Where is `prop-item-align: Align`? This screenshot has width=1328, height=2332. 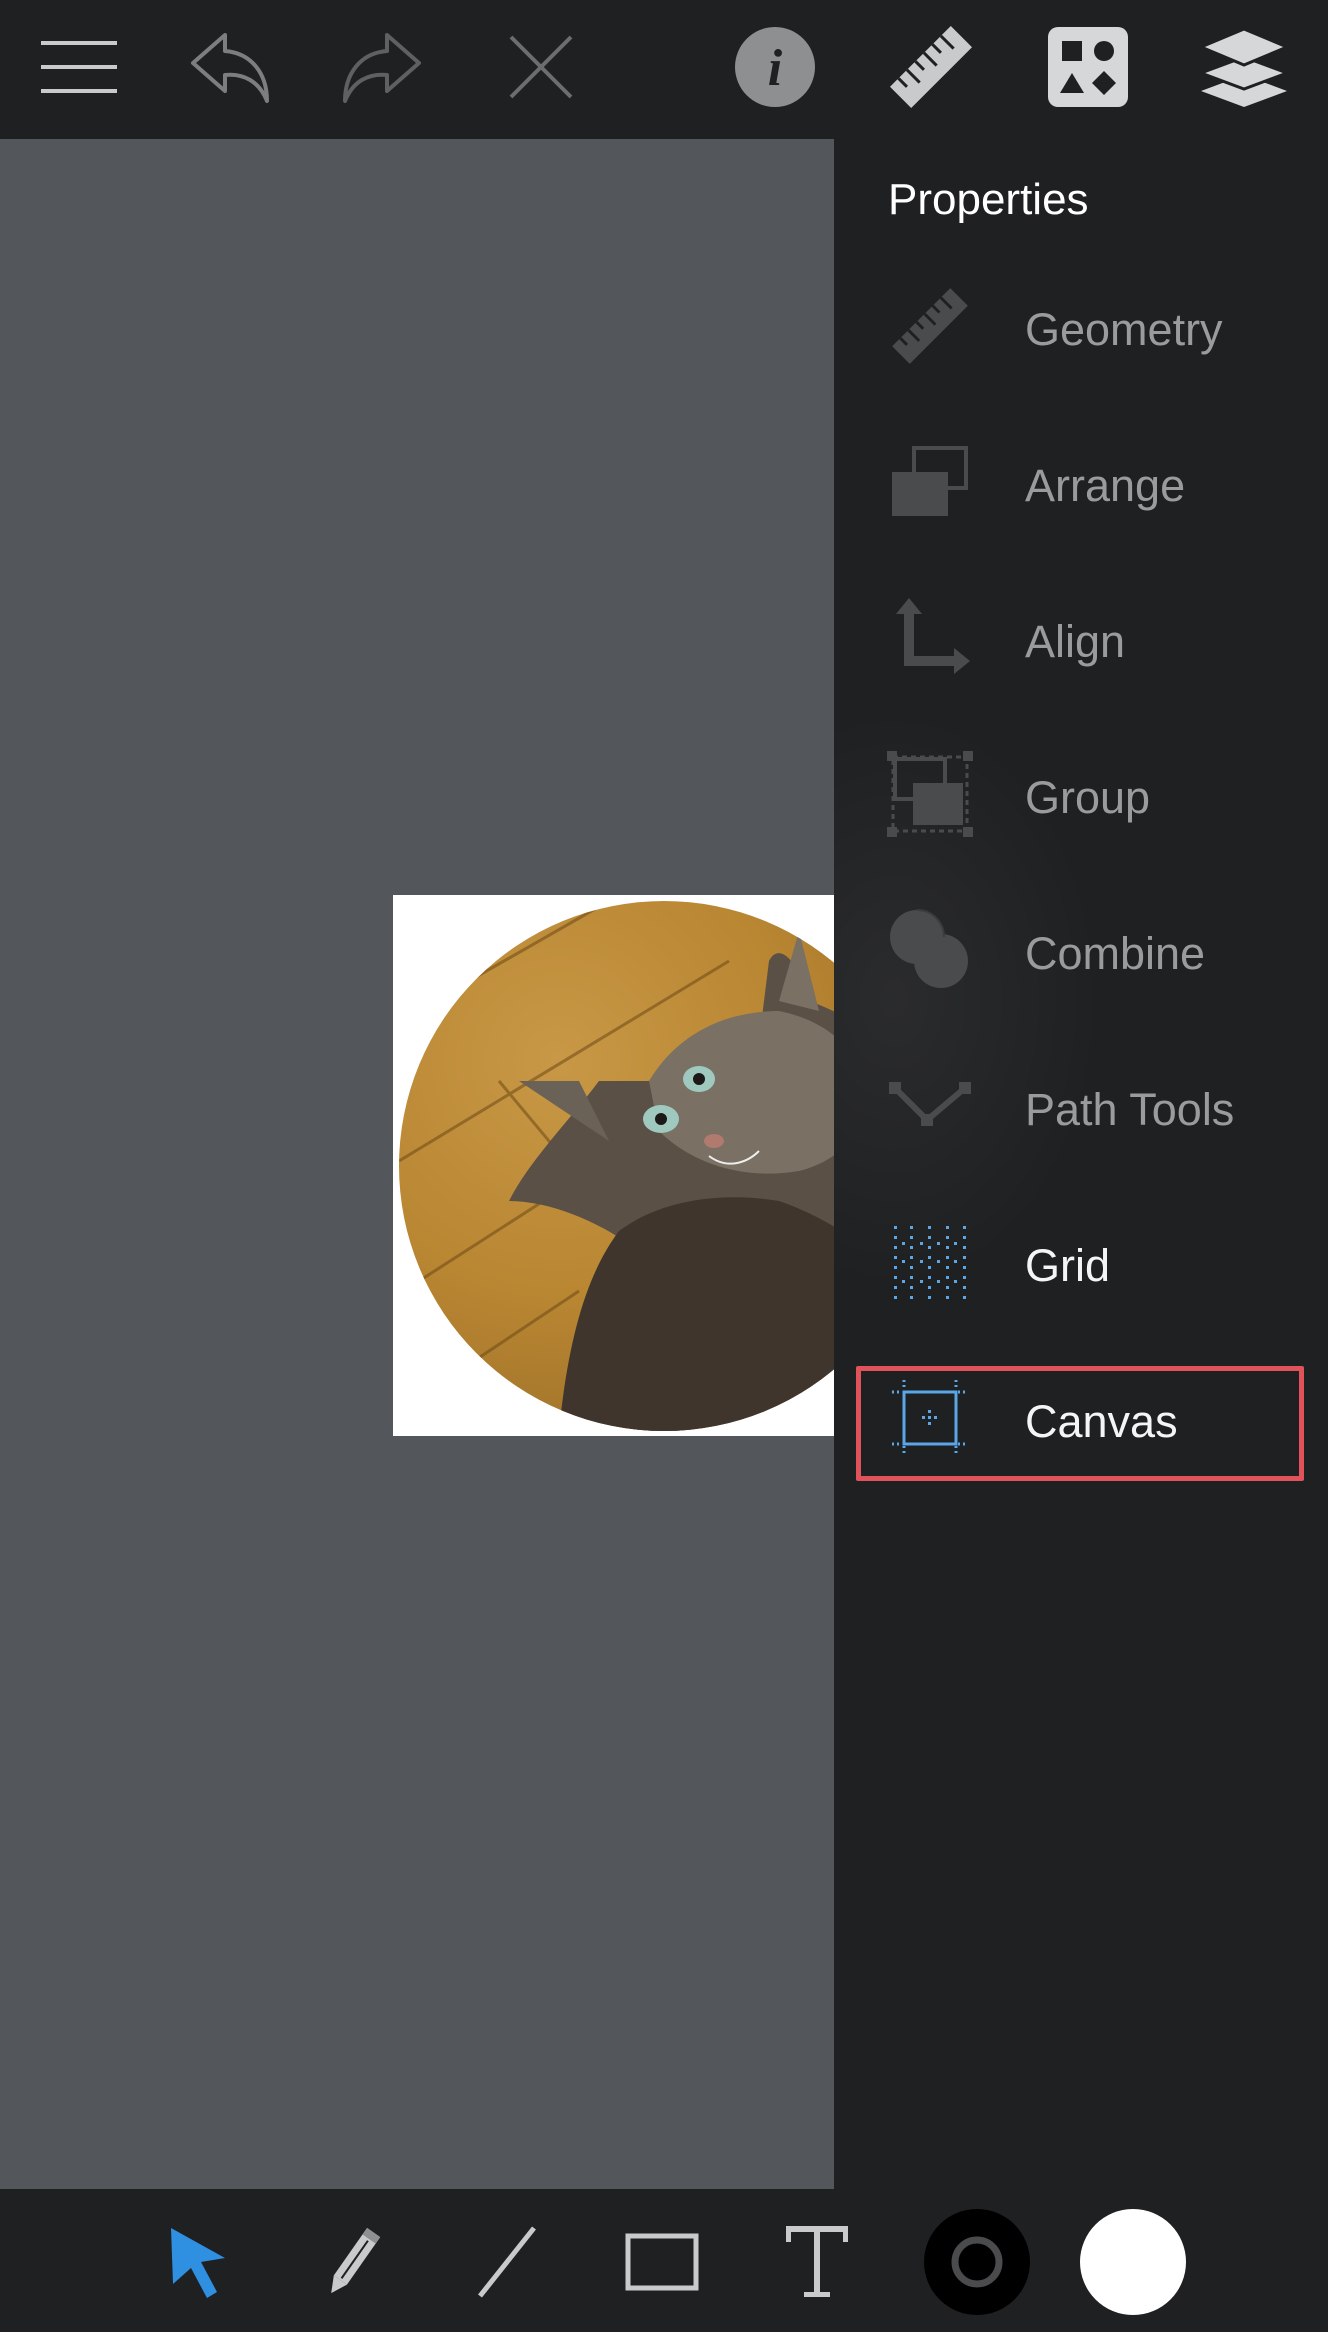
prop-item-align: Align is located at coordinates (1081, 638).